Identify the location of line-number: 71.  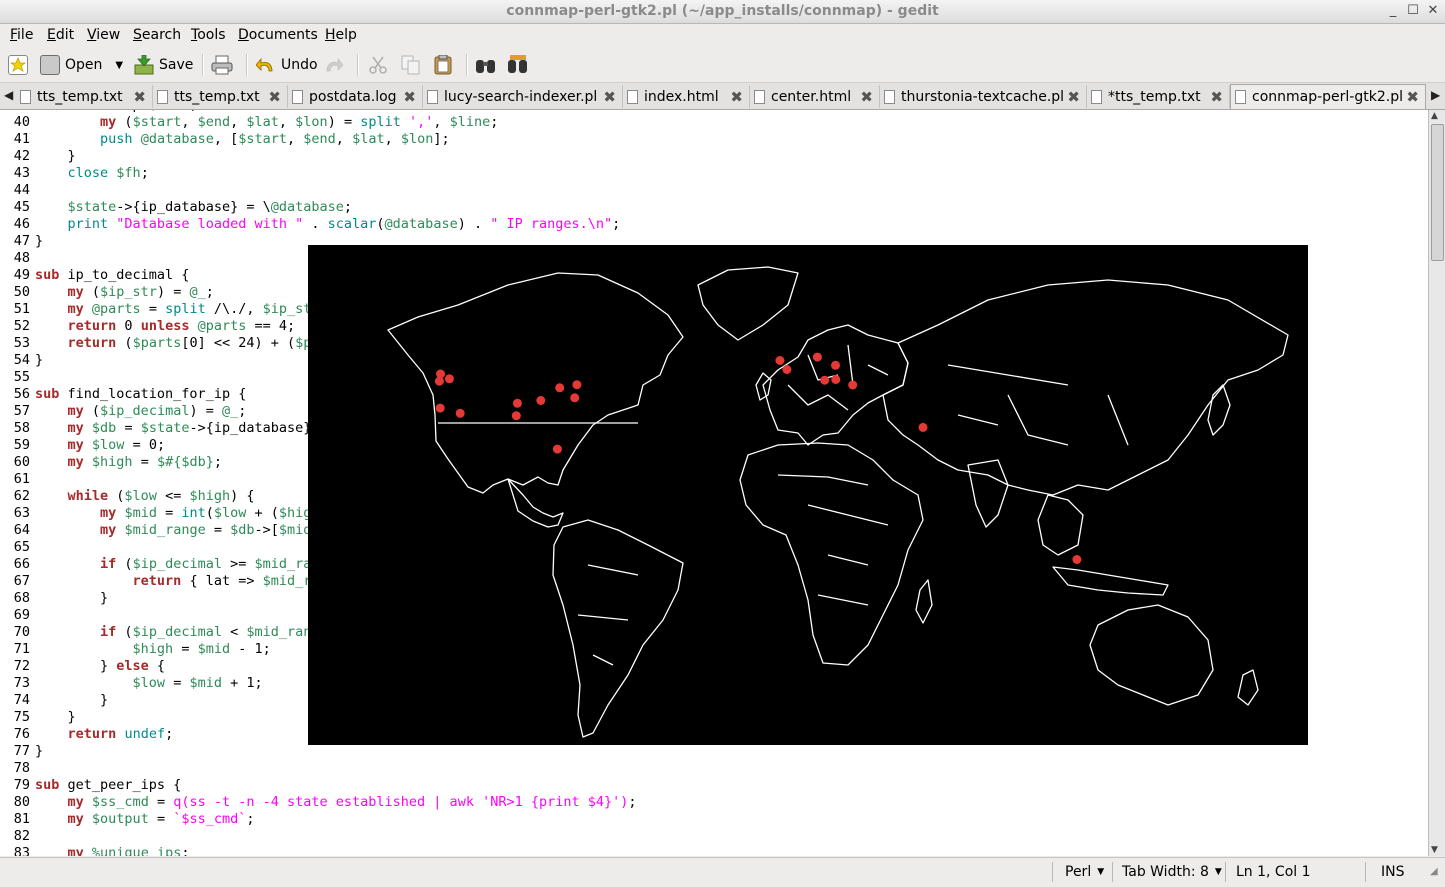
(21, 649).